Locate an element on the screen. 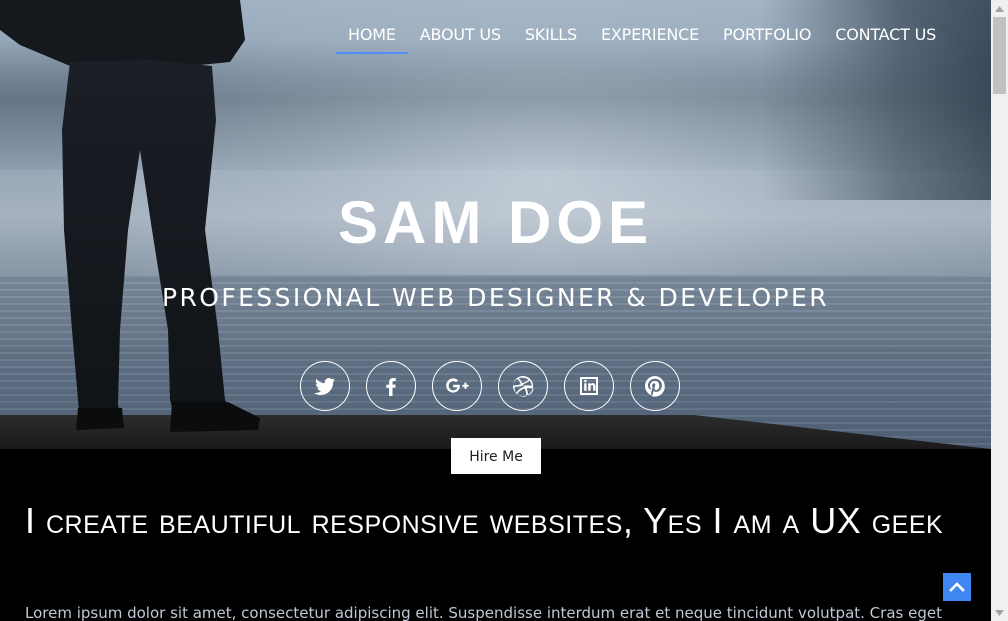 The height and width of the screenshot is (621, 1008). triangle-up-icon is located at coordinates (999, 8).